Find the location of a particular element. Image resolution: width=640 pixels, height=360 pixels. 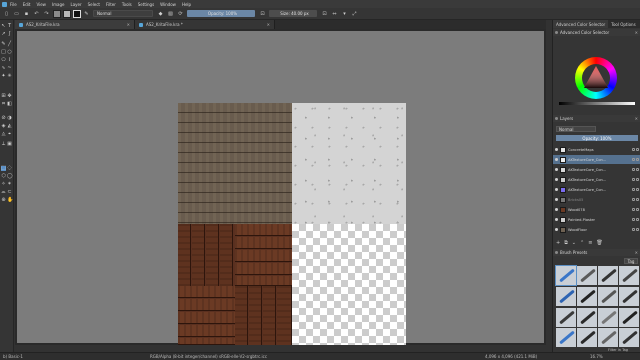

freehand-path-icon: ~ is located at coordinates (9, 68).